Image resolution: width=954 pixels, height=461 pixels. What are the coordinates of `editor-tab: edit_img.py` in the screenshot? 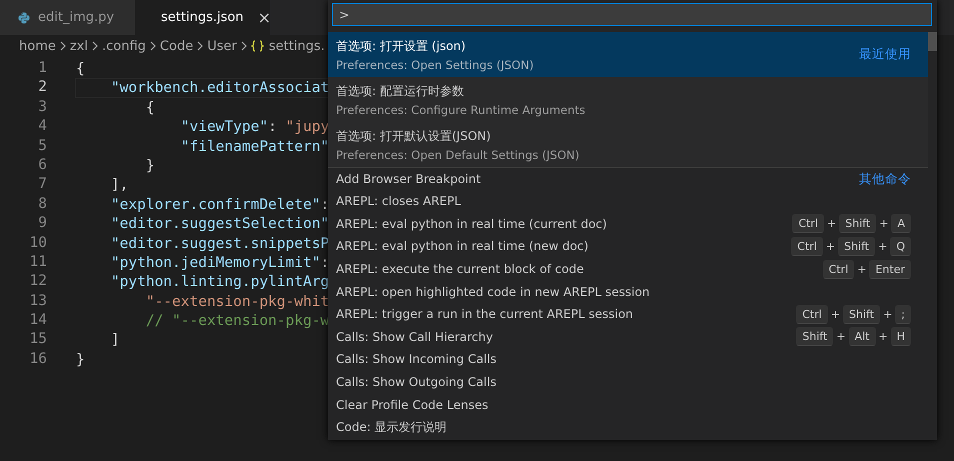 It's located at (67, 17).